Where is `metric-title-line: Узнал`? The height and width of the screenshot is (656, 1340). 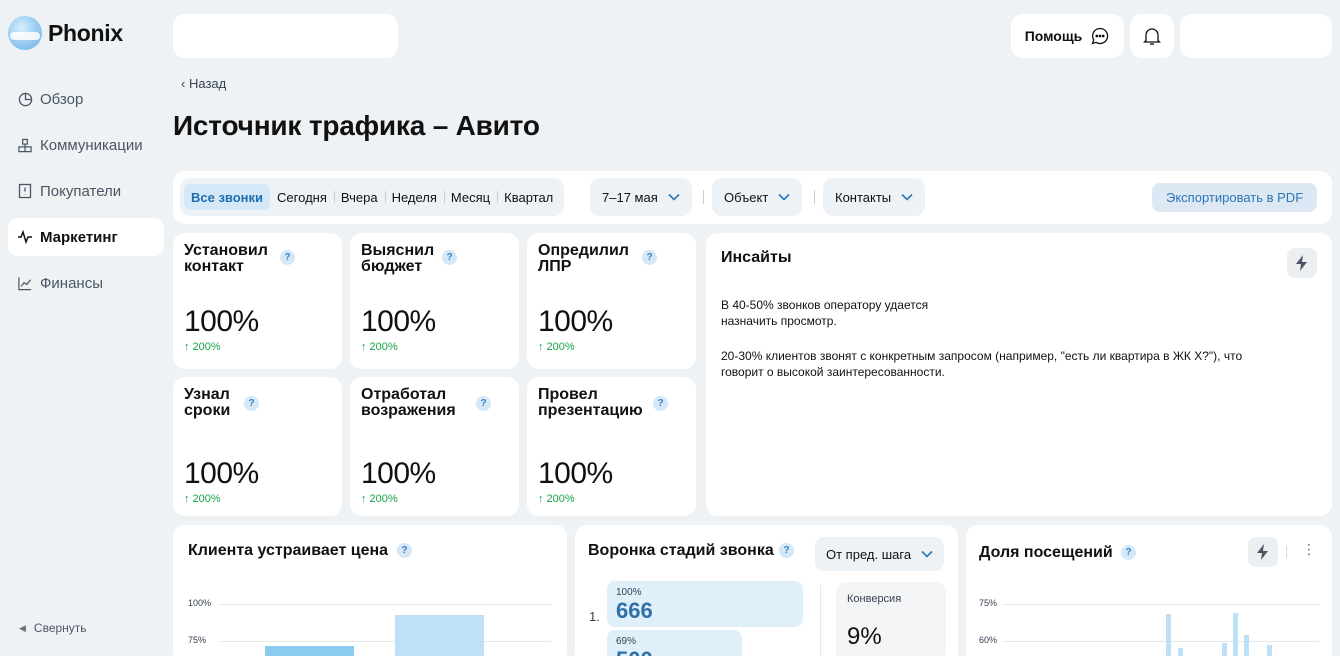 metric-title-line: Узнал is located at coordinates (207, 394).